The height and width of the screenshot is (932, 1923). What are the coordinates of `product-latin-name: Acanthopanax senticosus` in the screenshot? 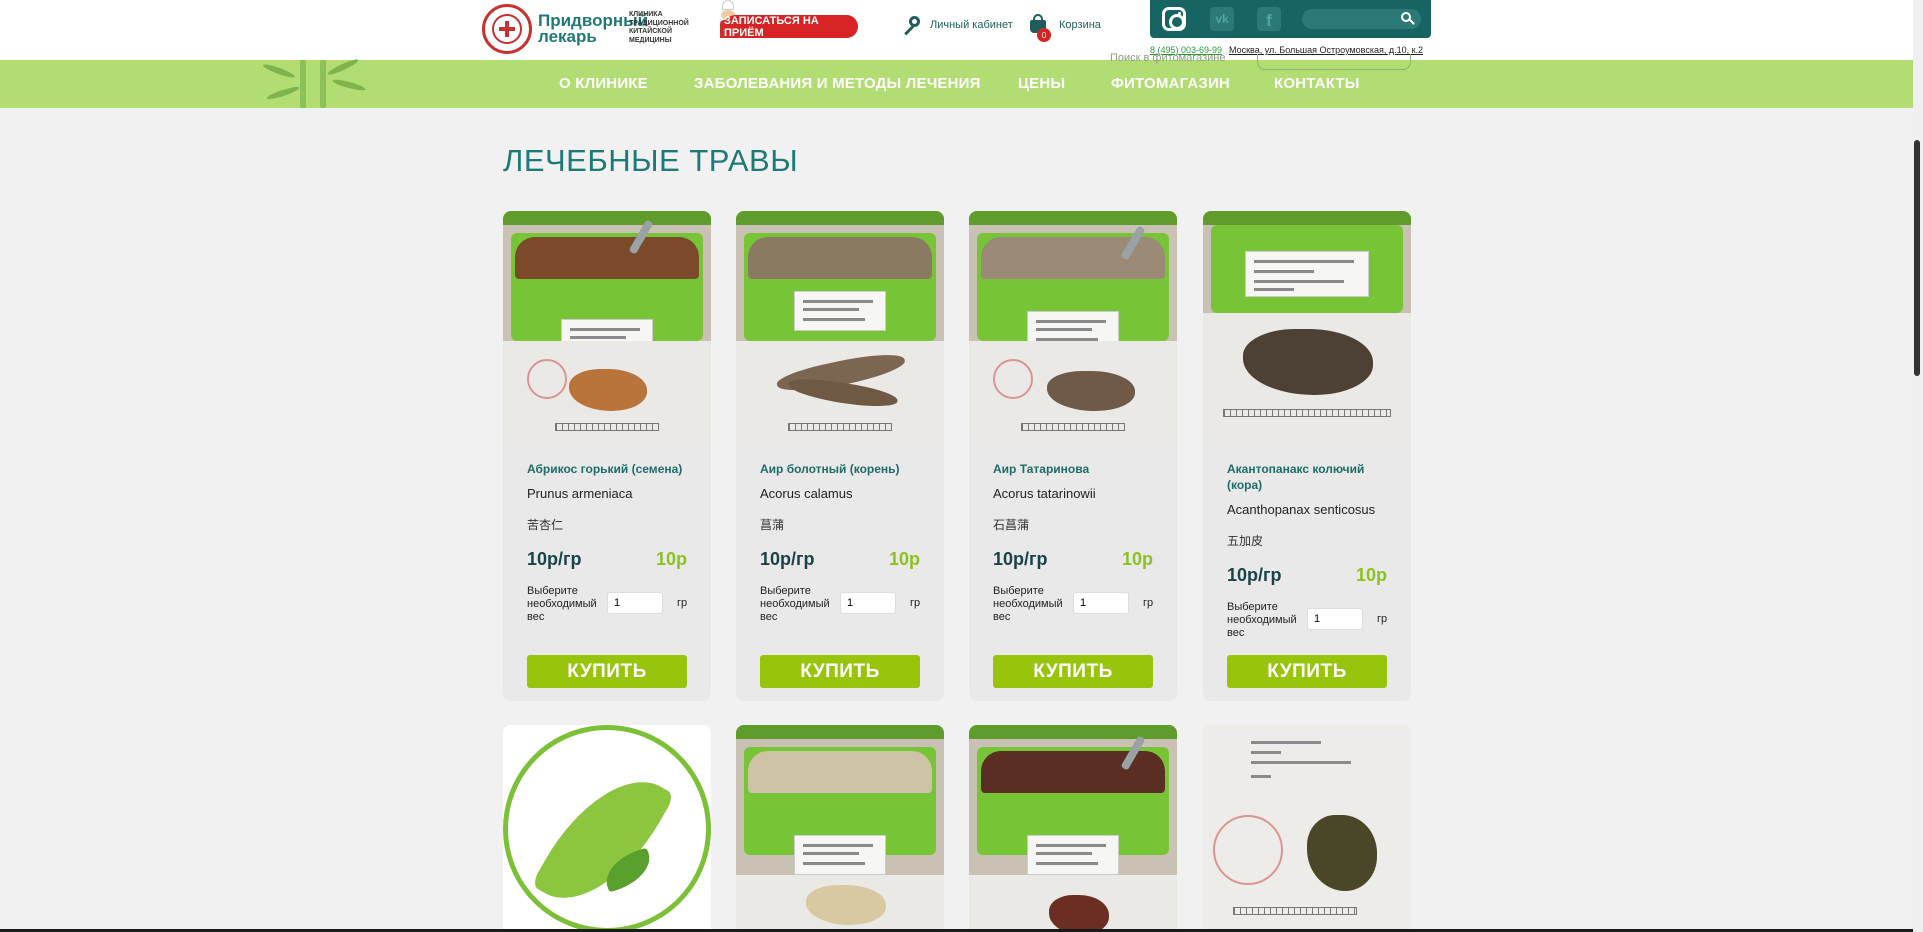 It's located at (1301, 509).